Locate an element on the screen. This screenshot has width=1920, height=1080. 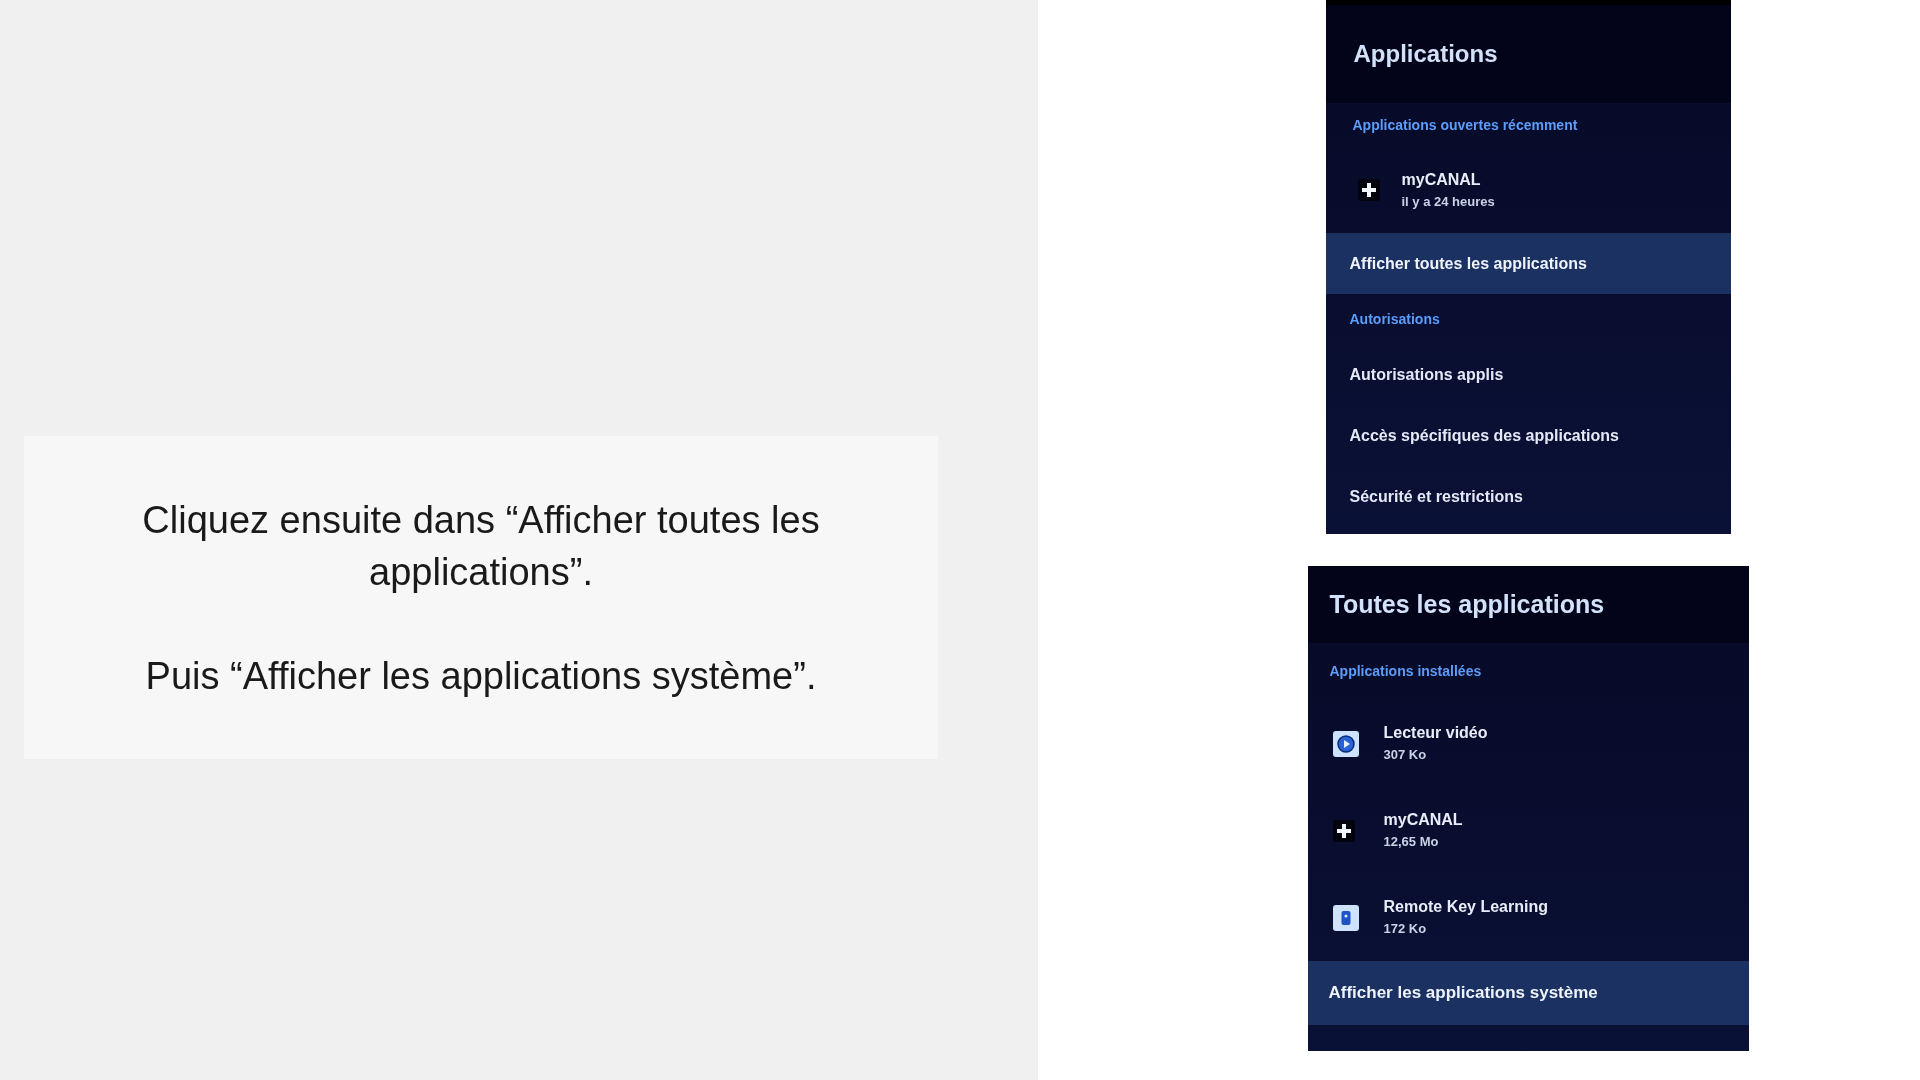
section-heading: Applications ouvertes récemment is located at coordinates (1465, 125).